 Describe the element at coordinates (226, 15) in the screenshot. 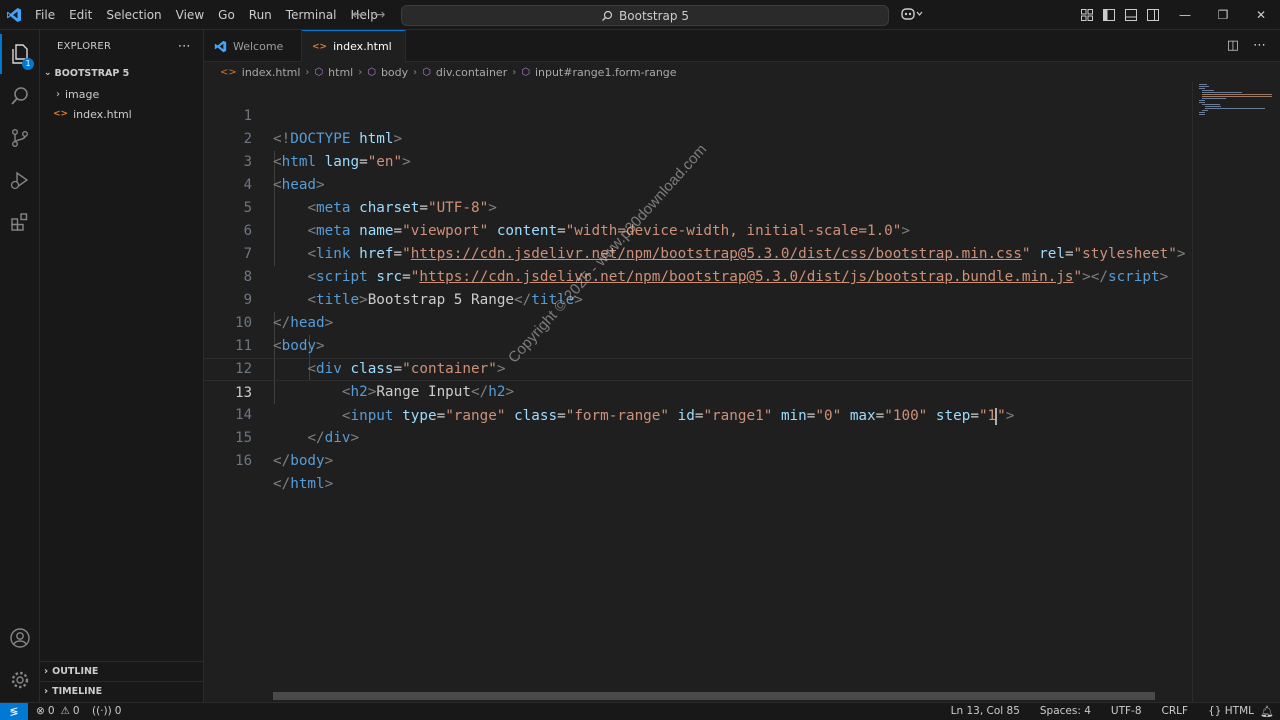

I see `menu-go: Go` at that location.